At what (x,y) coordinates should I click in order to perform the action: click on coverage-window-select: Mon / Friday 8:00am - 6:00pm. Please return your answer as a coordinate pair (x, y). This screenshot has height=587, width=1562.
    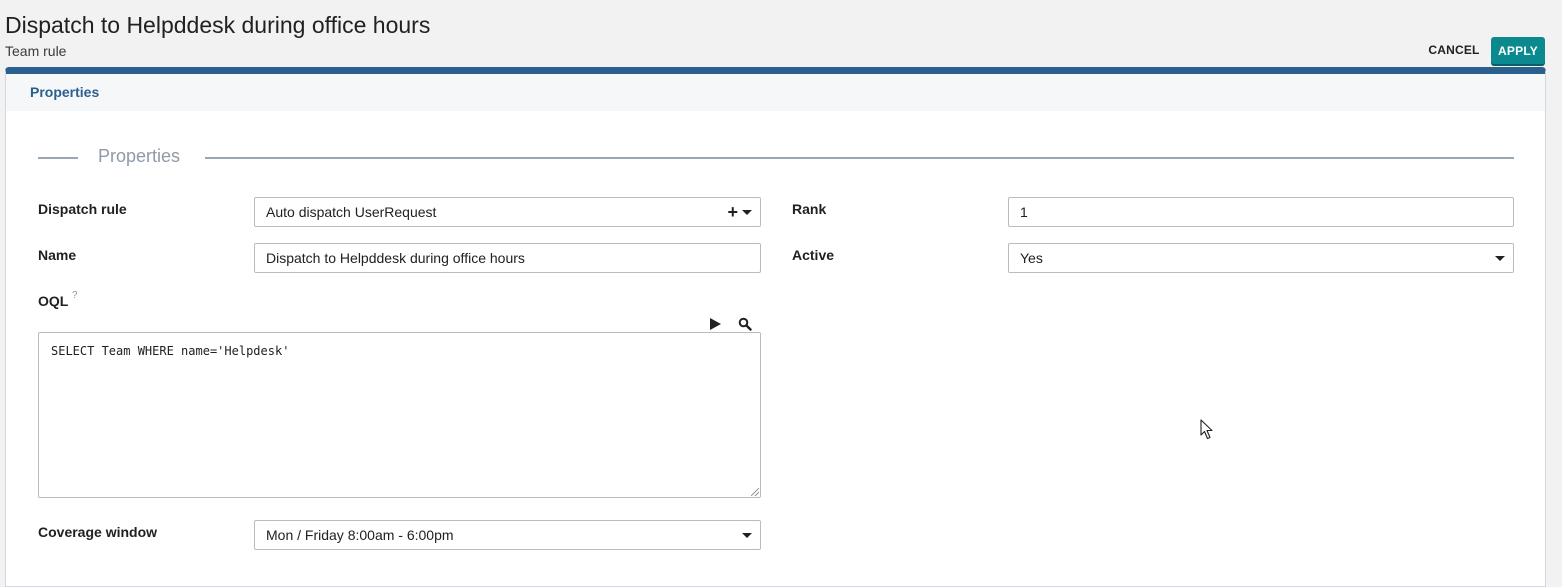
    Looking at the image, I should click on (507, 535).